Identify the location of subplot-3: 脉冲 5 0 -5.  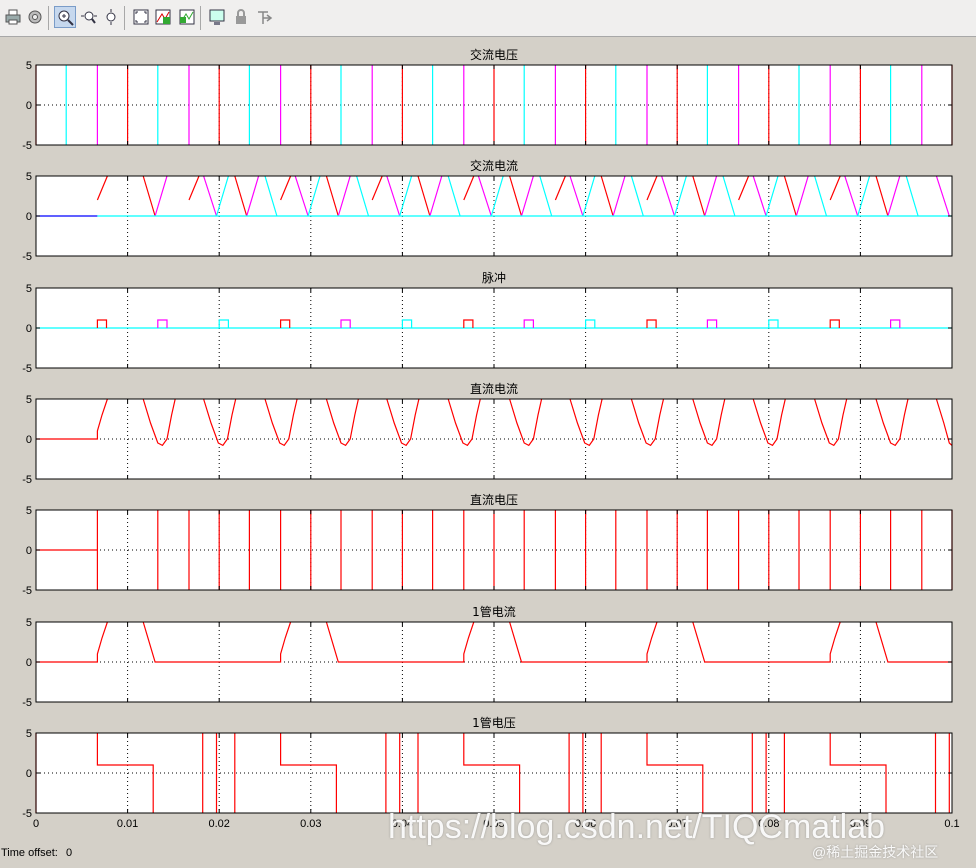
(487, 322).